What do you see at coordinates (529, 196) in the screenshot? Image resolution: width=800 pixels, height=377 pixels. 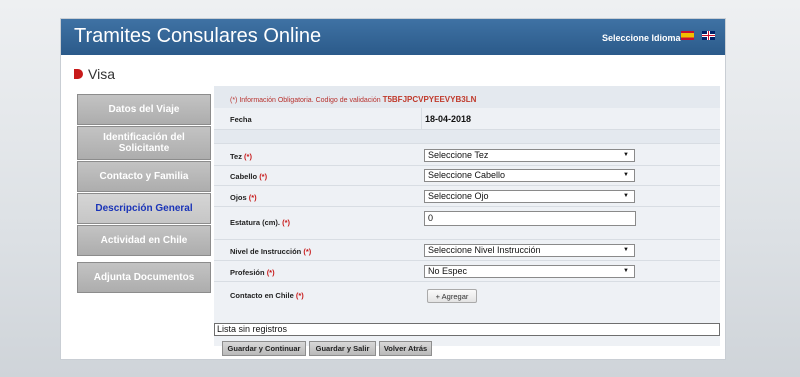 I see `ojos-select: Seleccione Ojo ▼` at bounding box center [529, 196].